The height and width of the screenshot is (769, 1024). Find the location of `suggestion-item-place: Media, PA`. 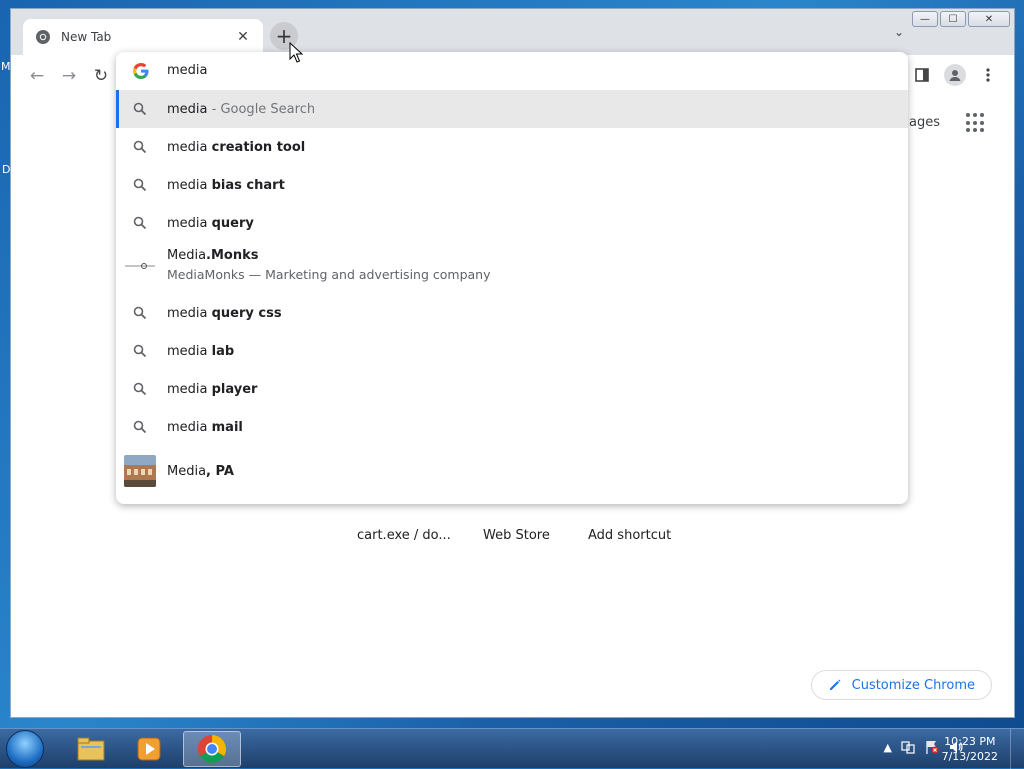

suggestion-item-place: Media, PA is located at coordinates (512, 471).